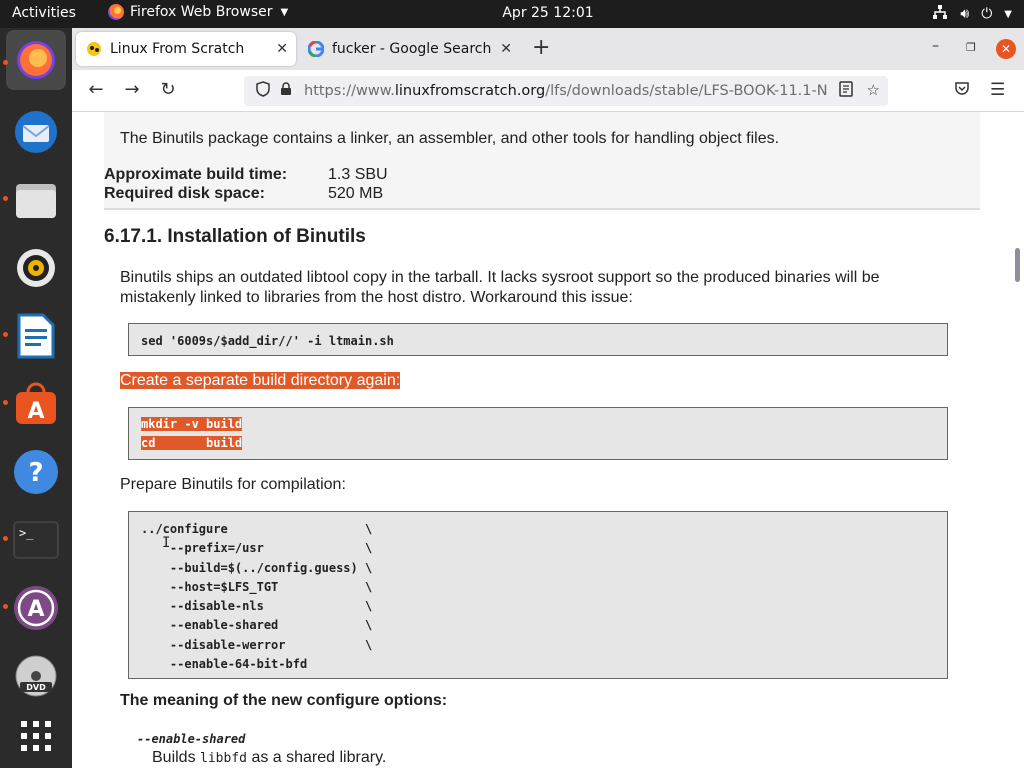  What do you see at coordinates (257, 548) in the screenshot?
I see `code-line: --prefix=/usr \` at bounding box center [257, 548].